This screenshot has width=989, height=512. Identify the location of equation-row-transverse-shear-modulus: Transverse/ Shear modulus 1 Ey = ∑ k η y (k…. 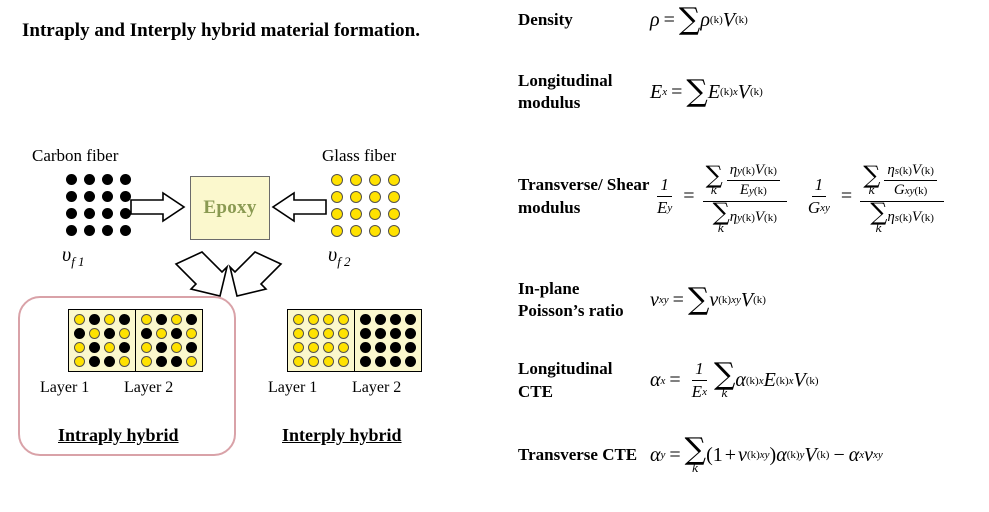
(744, 197).